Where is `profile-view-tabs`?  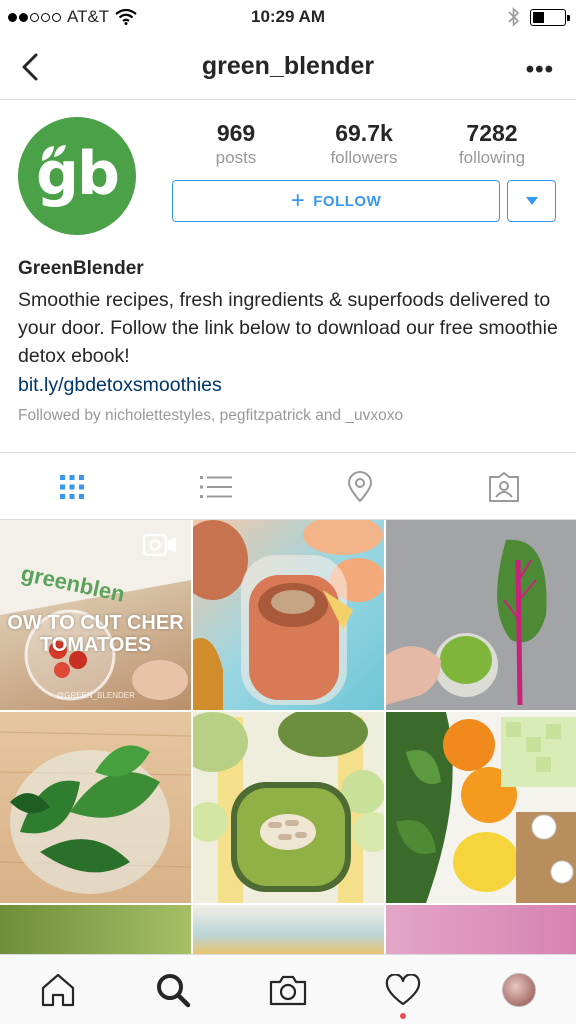 profile-view-tabs is located at coordinates (288, 486).